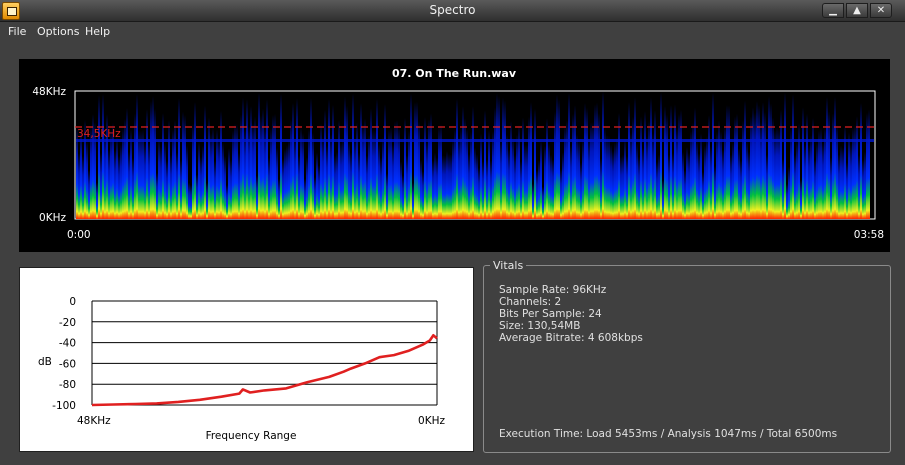 Image resolution: width=905 pixels, height=465 pixels. Describe the element at coordinates (17, 31) in the screenshot. I see `menu-file: File` at that location.